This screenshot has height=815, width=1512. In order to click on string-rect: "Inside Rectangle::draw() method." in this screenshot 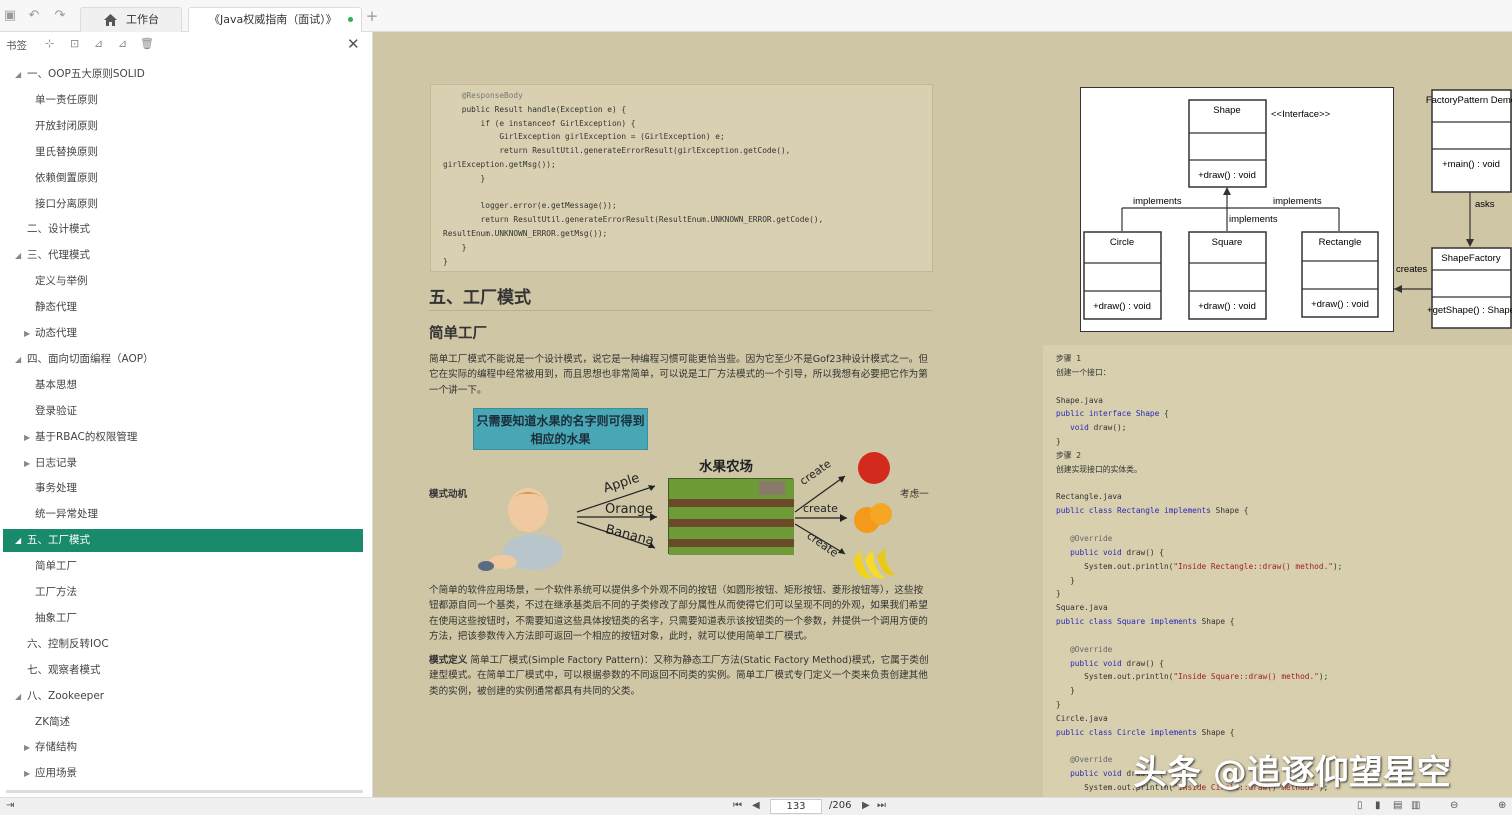, I will do `click(1253, 566)`.